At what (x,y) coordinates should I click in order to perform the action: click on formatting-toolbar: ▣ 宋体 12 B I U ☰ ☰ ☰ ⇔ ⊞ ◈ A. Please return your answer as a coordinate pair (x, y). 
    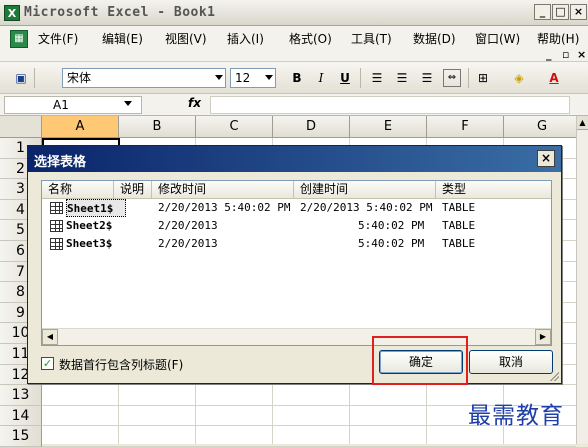
    Looking at the image, I should click on (294, 78).